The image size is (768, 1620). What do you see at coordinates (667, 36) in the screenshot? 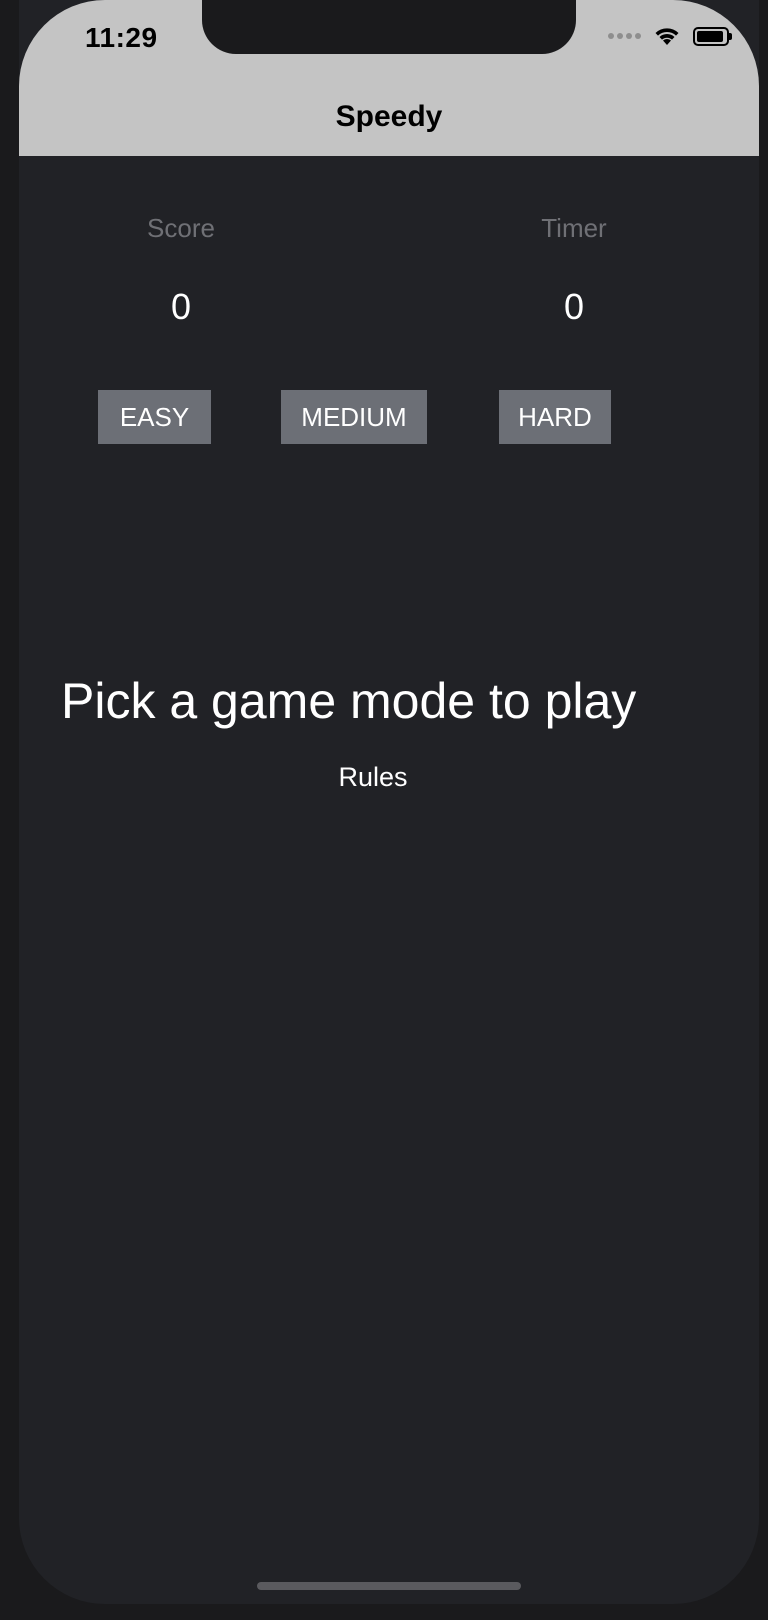
I see `wifi-icon` at bounding box center [667, 36].